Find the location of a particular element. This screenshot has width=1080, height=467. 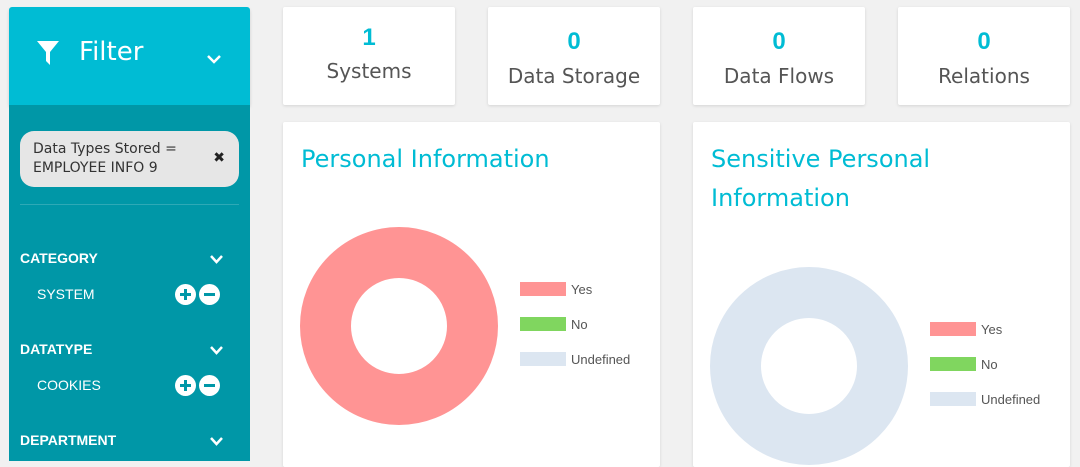

stat-card-relations: 0 Relations is located at coordinates (984, 56).